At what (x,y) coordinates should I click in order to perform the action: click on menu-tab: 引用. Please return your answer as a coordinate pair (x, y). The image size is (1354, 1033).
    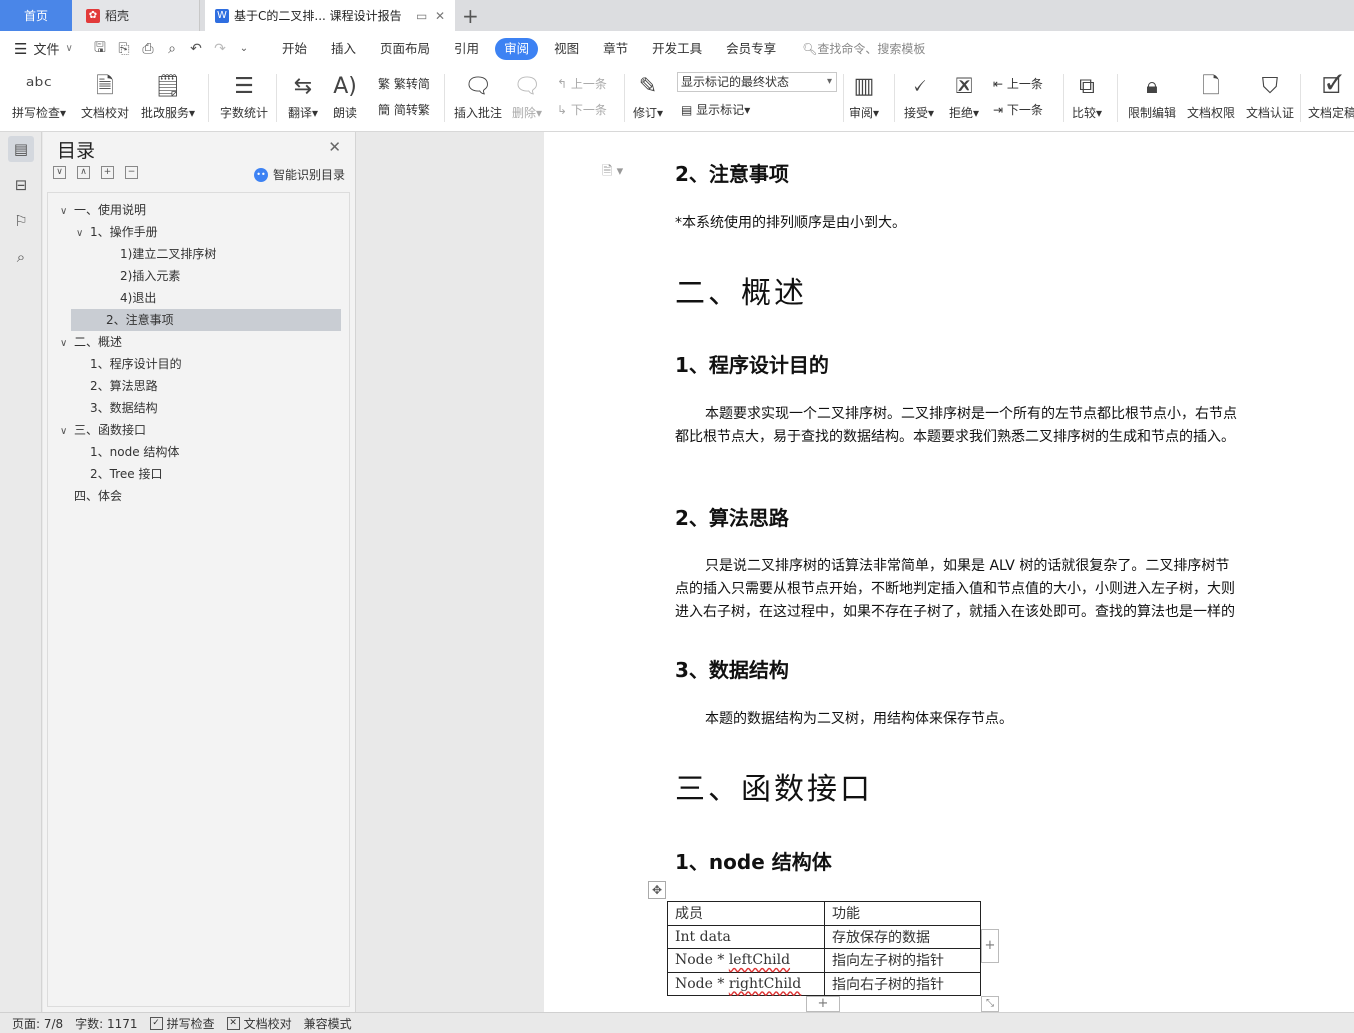
    Looking at the image, I should click on (466, 49).